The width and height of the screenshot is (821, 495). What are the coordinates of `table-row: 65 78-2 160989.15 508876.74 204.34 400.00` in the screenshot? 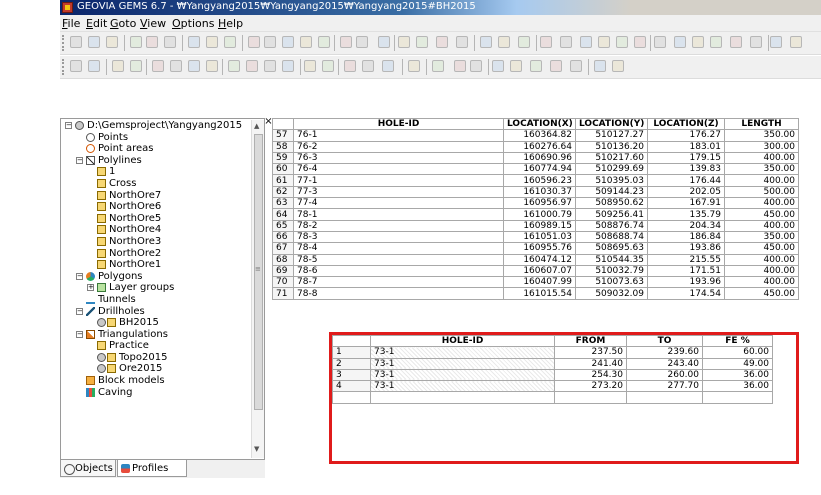 It's located at (535, 225).